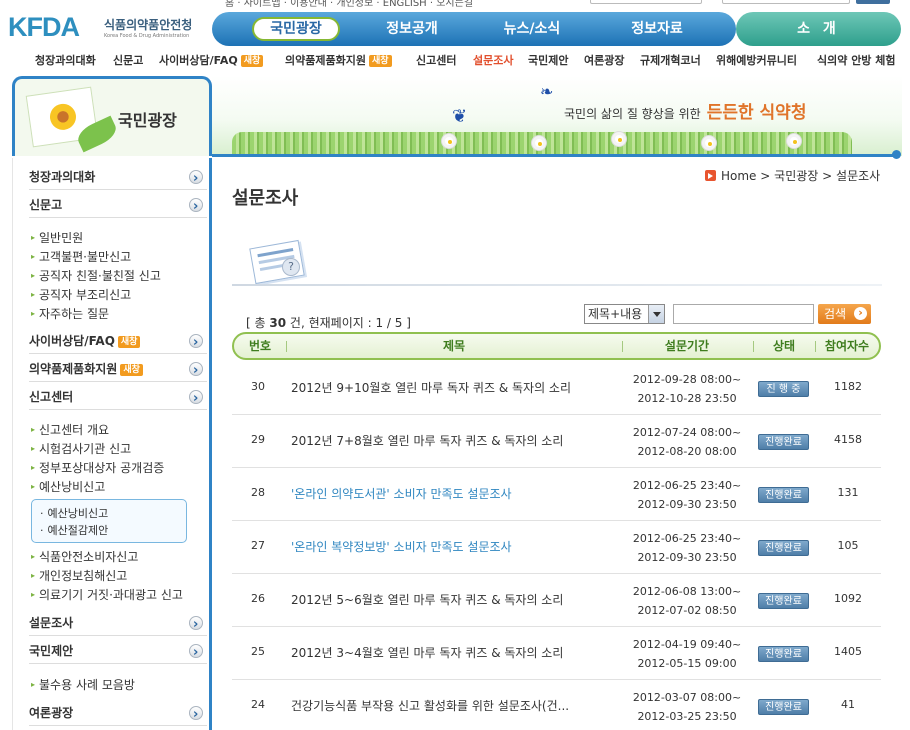 The image size is (910, 730). I want to click on sidebar-sub-item: 공직자 친절·불친절 신고, so click(96, 275).